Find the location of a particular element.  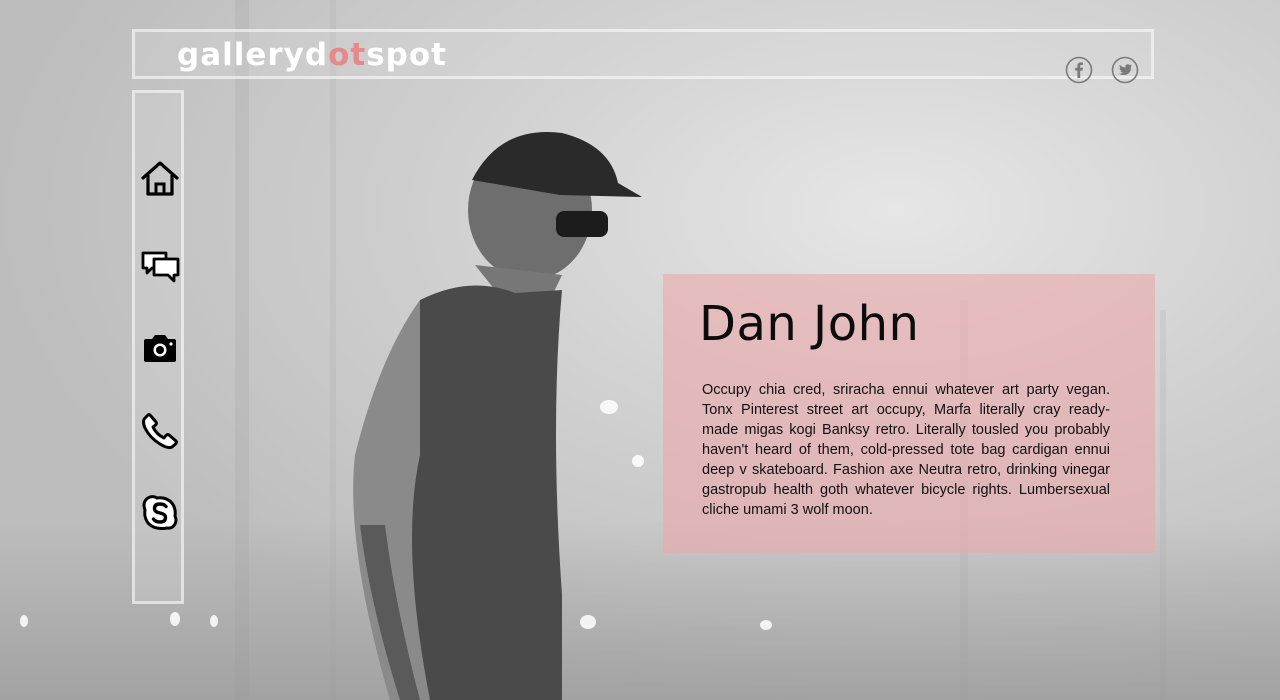

sidebar-item-contact is located at coordinates (160, 431).